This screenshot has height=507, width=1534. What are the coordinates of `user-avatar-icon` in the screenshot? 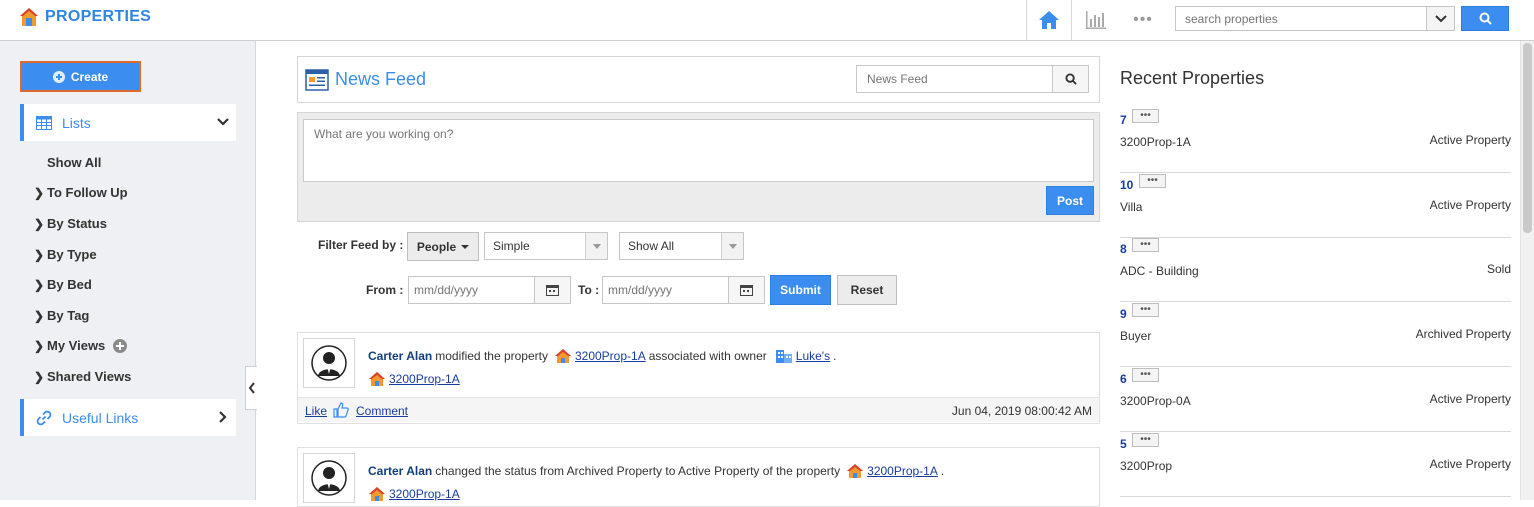 It's located at (329, 478).